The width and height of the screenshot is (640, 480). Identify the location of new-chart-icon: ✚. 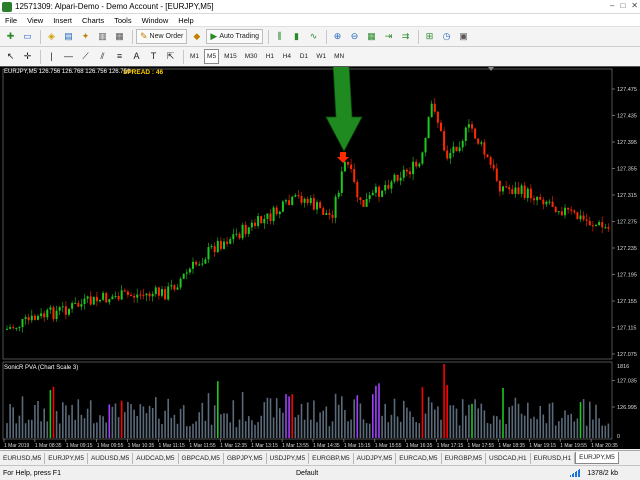
(10, 36).